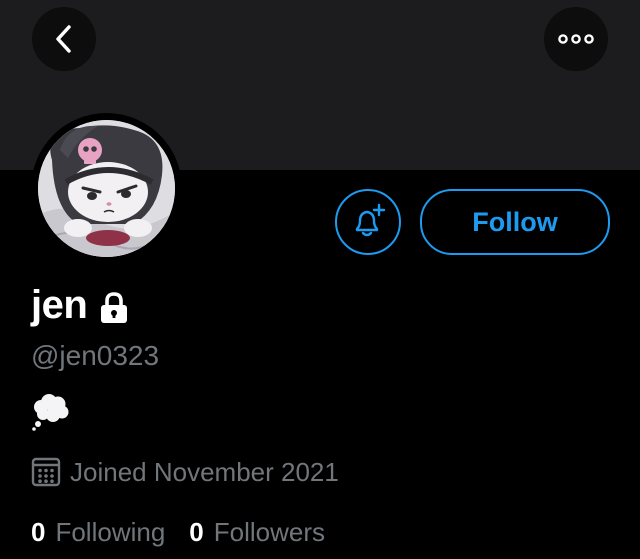  I want to click on bell-plus-icon, so click(370, 220).